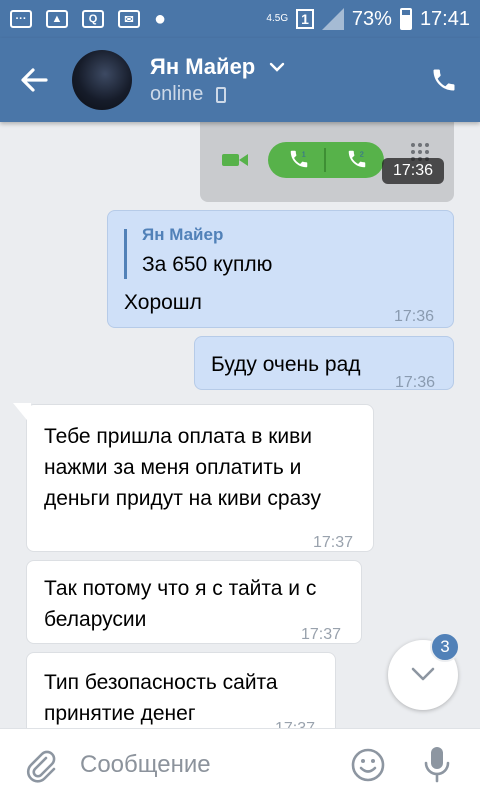 The image size is (480, 800). Describe the element at coordinates (305, 19) in the screenshot. I see `sim-indicator: 1` at that location.